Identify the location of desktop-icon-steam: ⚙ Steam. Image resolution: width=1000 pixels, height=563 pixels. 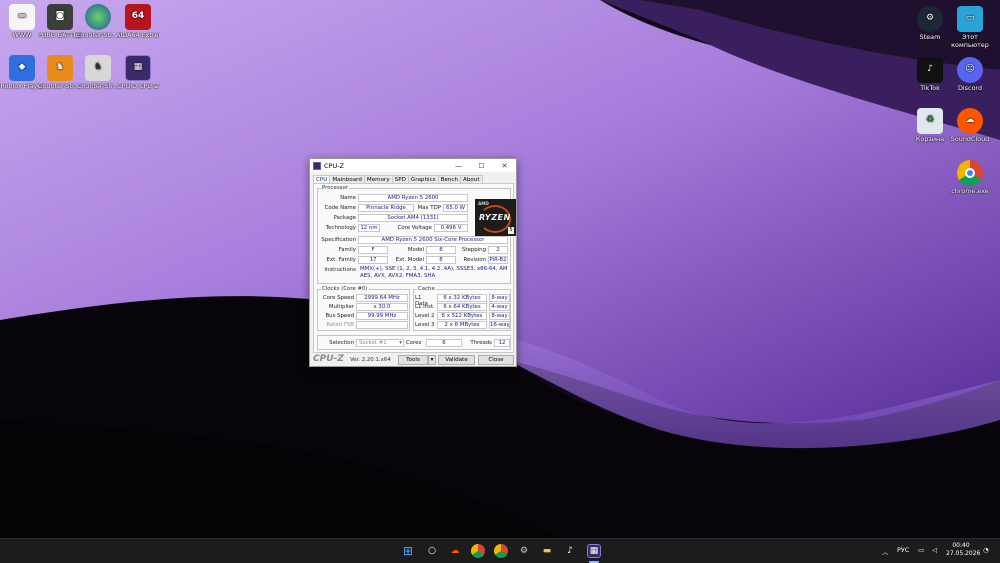
(930, 24).